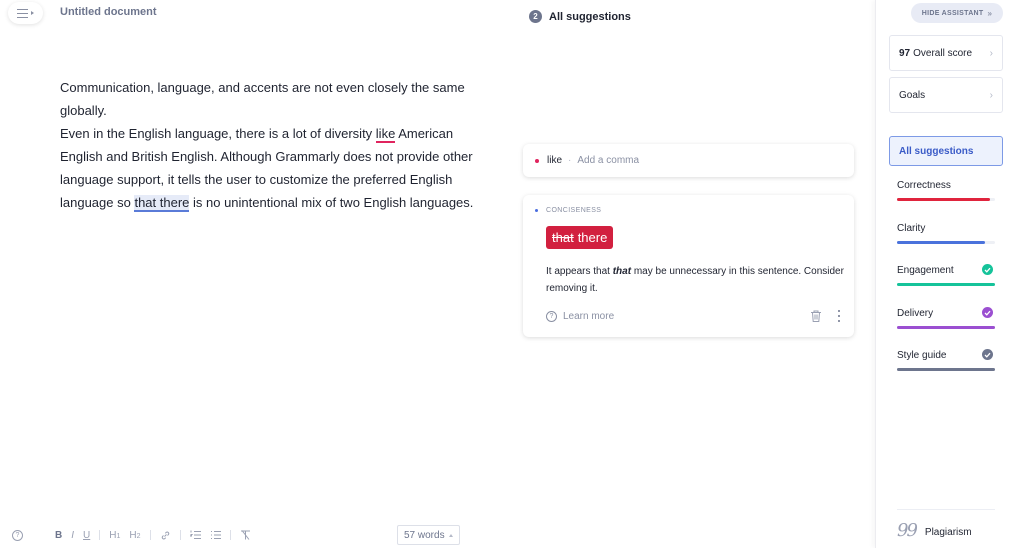  I want to click on removed-word: that, so click(563, 237).